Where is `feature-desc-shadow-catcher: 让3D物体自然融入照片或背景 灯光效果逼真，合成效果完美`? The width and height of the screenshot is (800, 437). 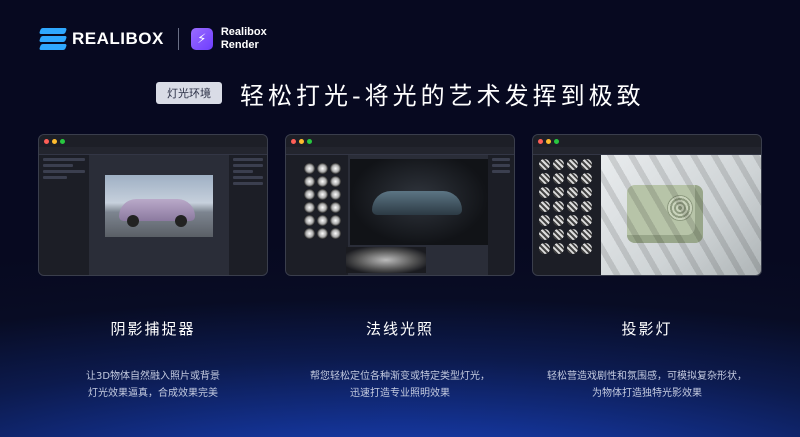
feature-desc-shadow-catcher: 让3D物体自然融入照片或背景 灯光效果逼真，合成效果完美 is located at coordinates (153, 385).